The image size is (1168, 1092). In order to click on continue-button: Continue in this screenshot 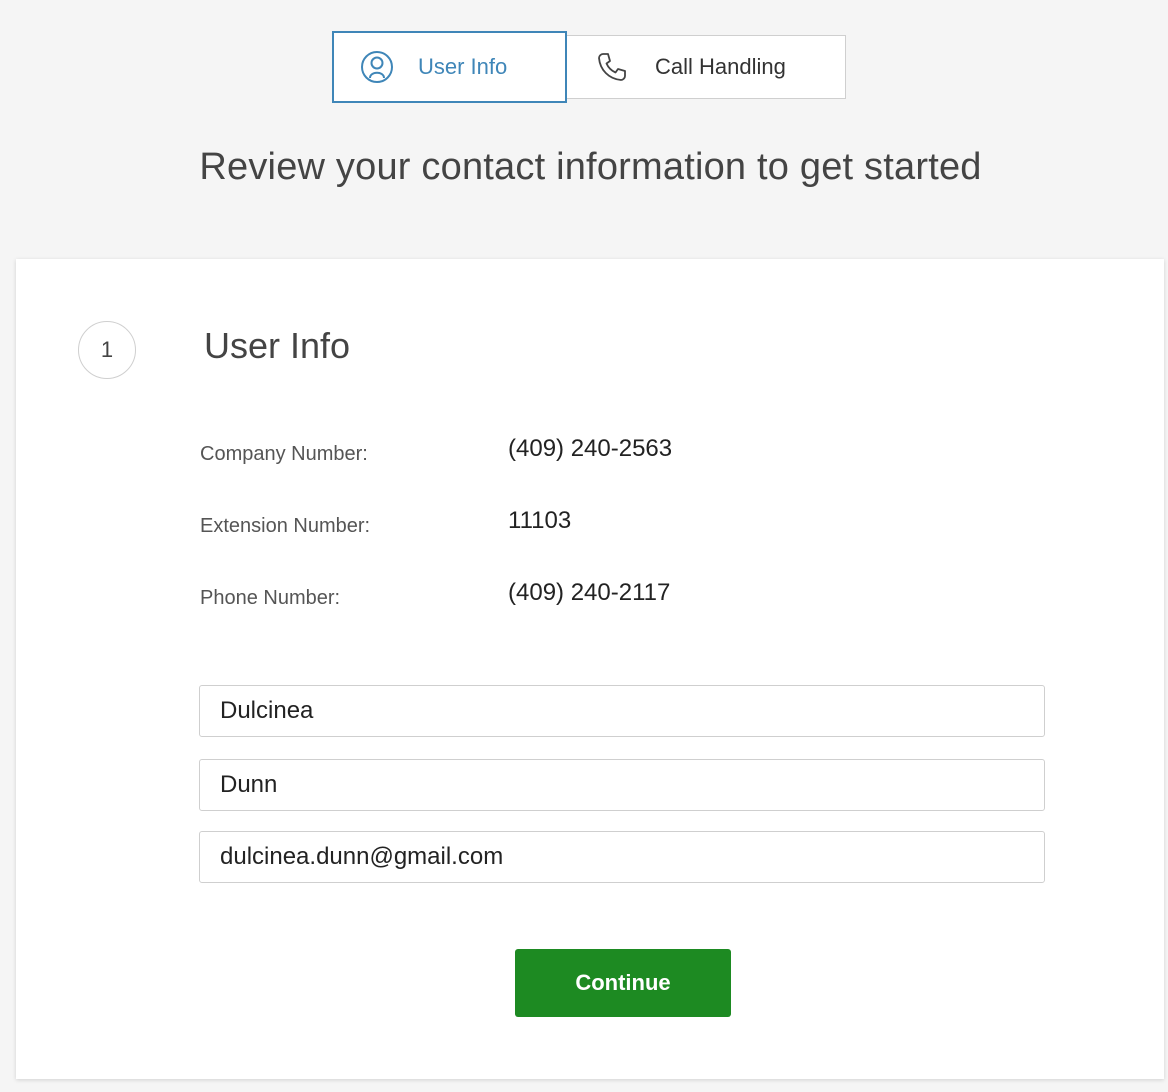, I will do `click(623, 983)`.